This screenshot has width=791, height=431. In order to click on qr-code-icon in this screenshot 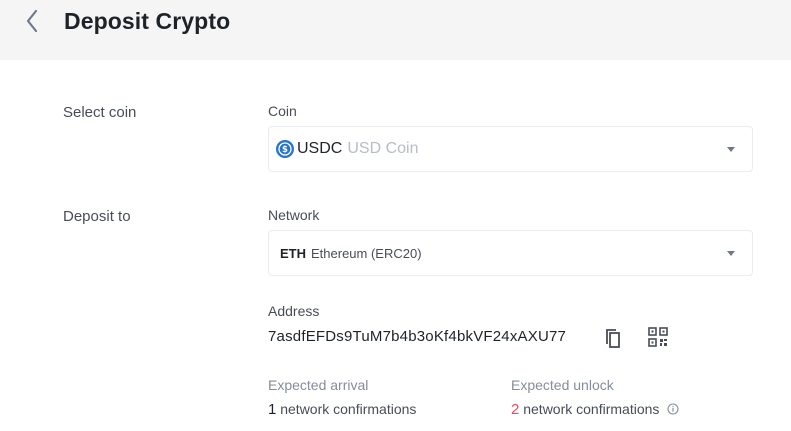, I will do `click(658, 337)`.